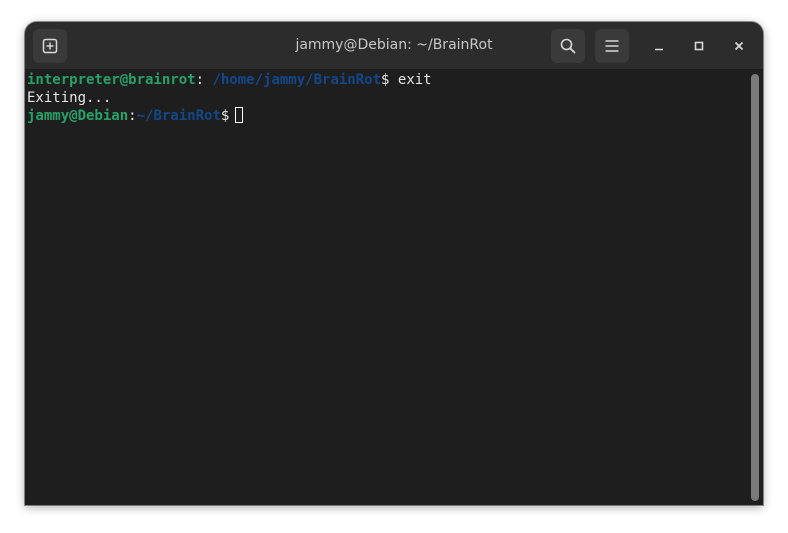 The width and height of the screenshot is (788, 533). I want to click on minimize-button, so click(659, 46).